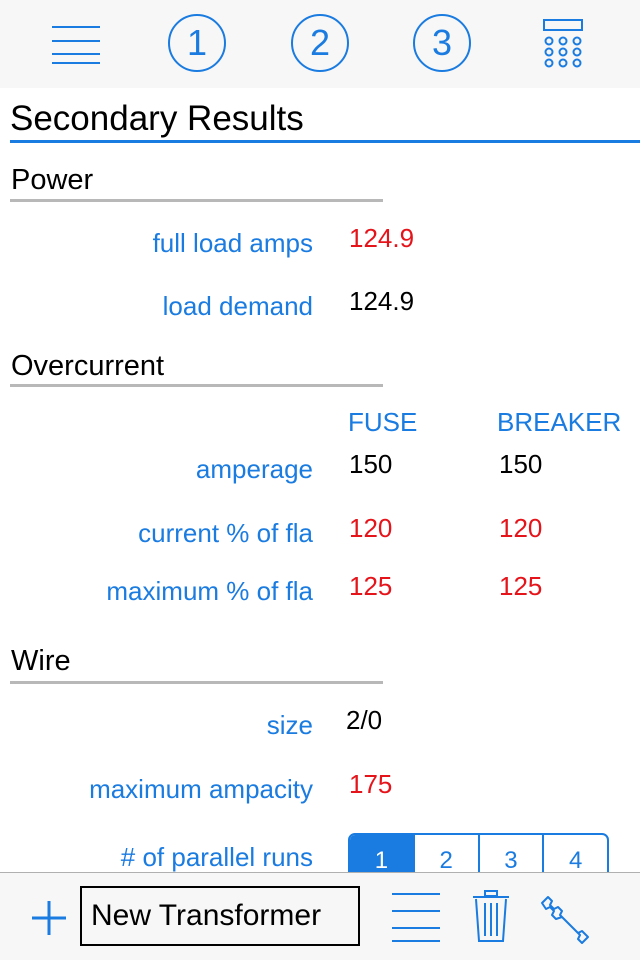  I want to click on label-max-ampacity: maximum ampacity, so click(201, 789).